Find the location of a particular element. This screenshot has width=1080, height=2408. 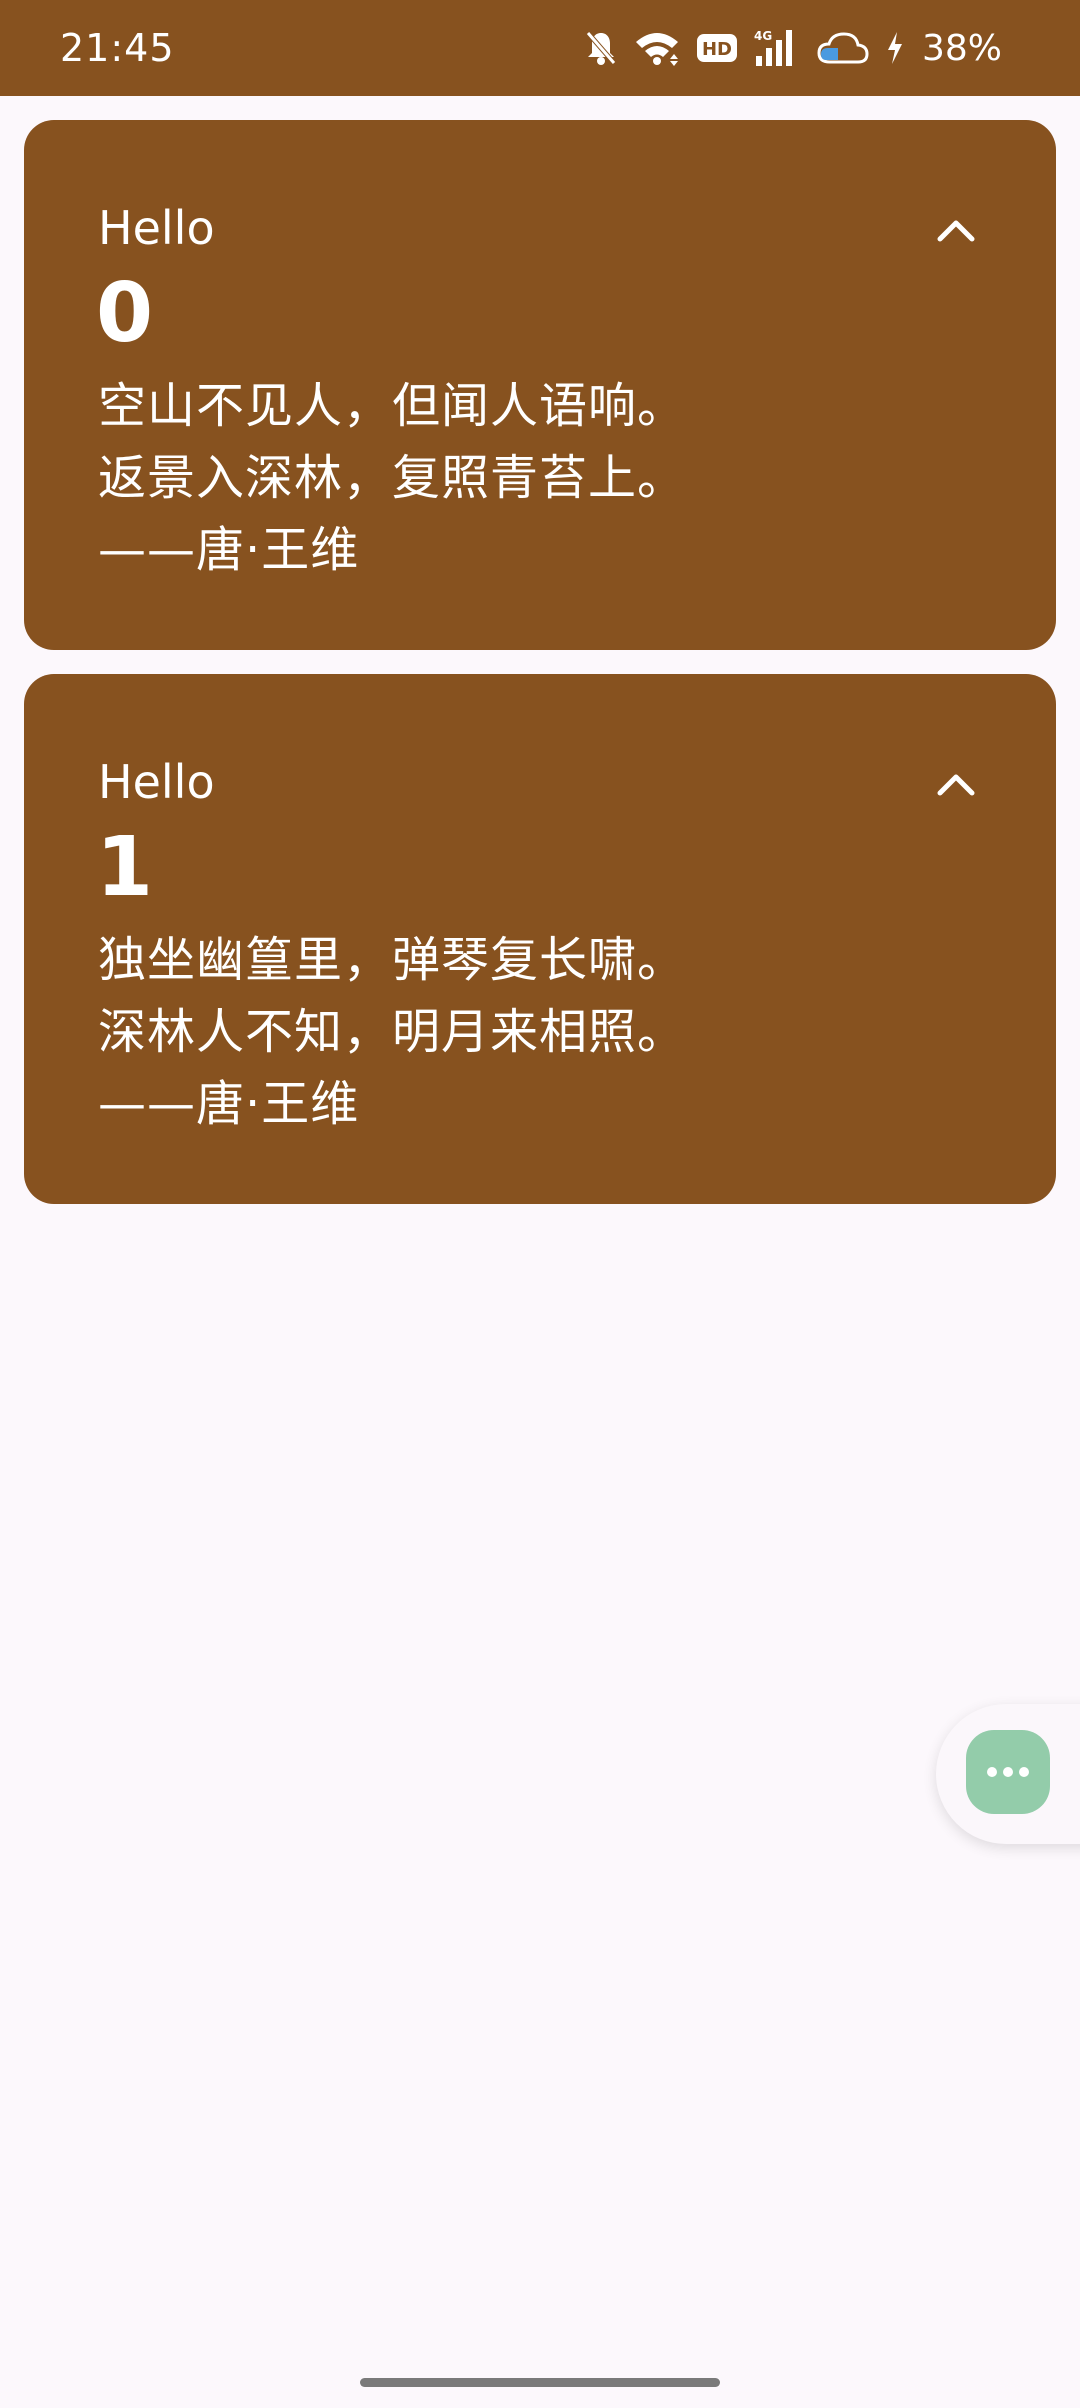

poem-text: 空山不见人，但闻人语响。 返景入深林，复照青苔上。 ——唐·王维 is located at coordinates (392, 478).